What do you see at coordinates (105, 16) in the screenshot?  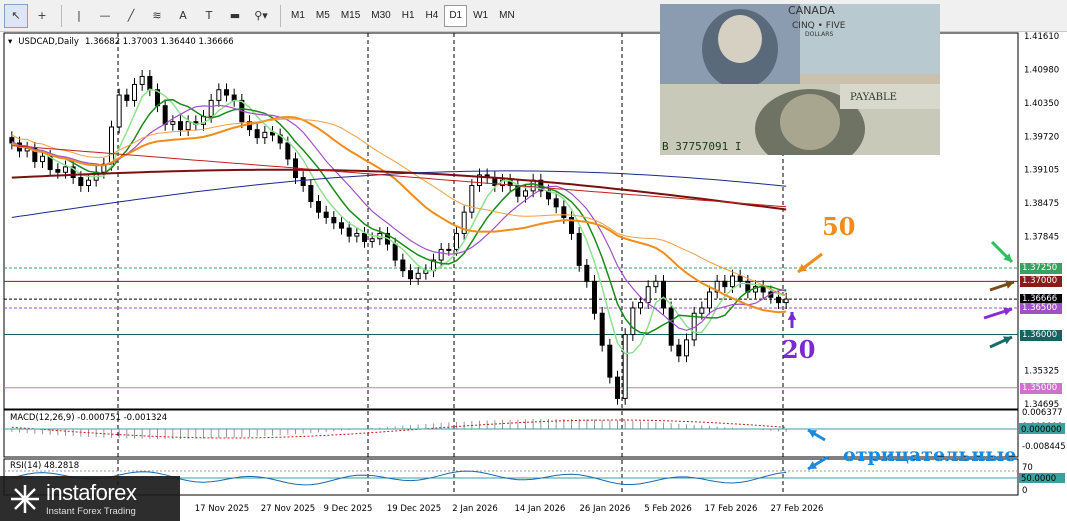 I see `horizontal-line-icon: —` at bounding box center [105, 16].